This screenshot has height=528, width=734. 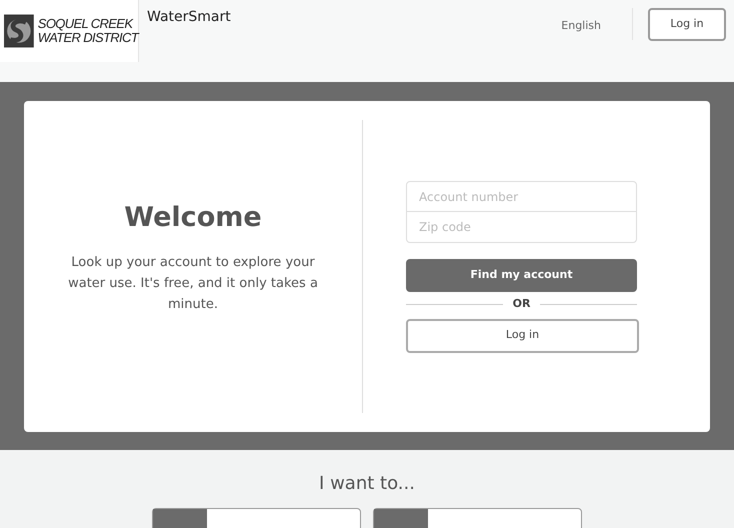 I want to click on welcome-title: Welcome, so click(x=193, y=217).